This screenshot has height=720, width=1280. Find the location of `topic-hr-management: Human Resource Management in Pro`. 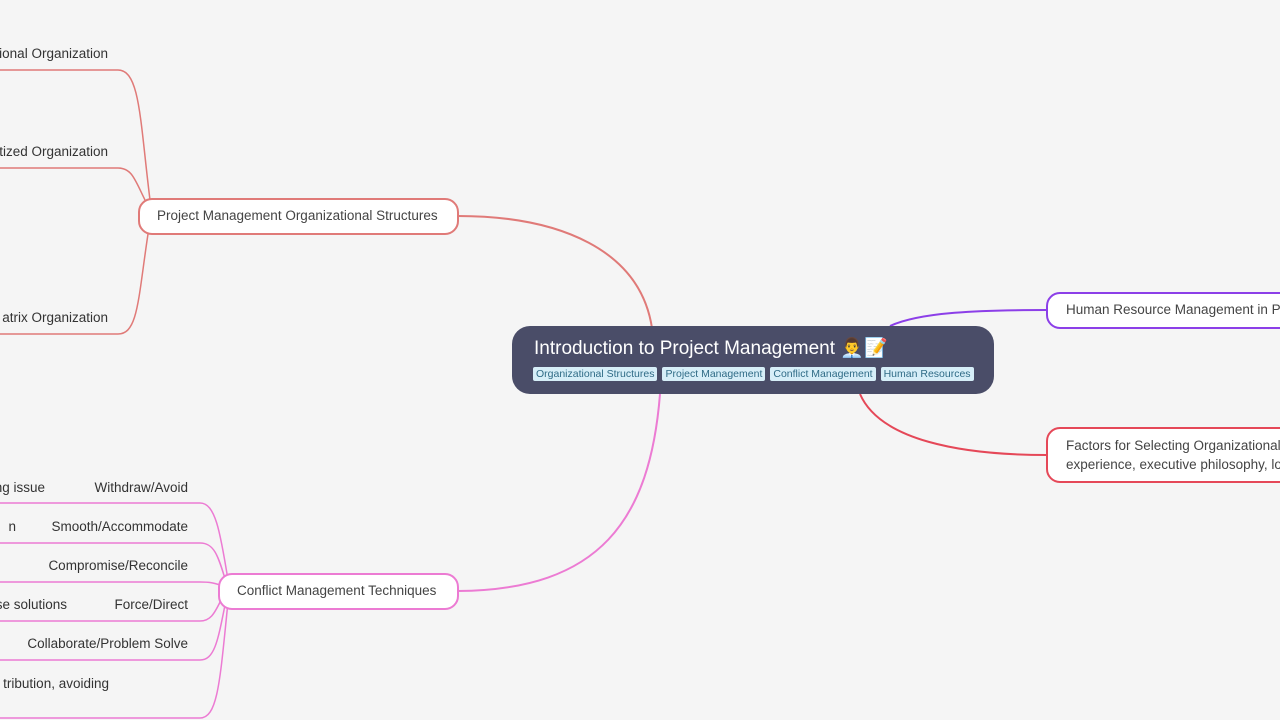

topic-hr-management: Human Resource Management in Pro is located at coordinates (1163, 310).